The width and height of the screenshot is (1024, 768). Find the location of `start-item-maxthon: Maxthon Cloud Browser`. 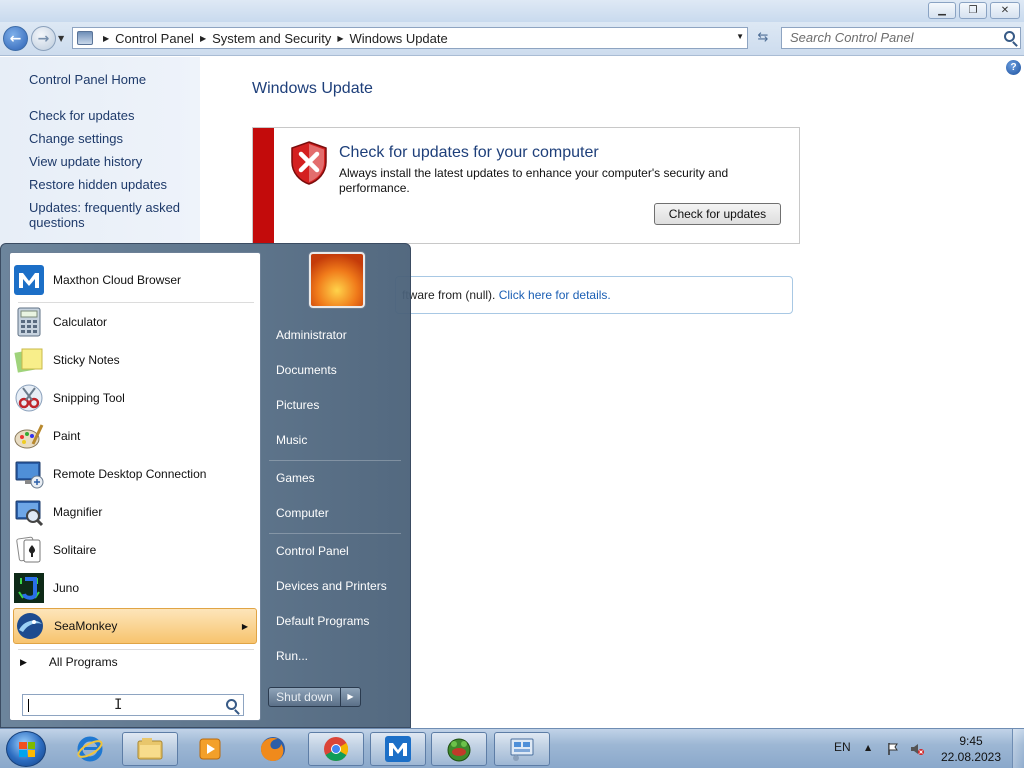

start-item-maxthon: Maxthon Cloud Browser is located at coordinates (135, 280).